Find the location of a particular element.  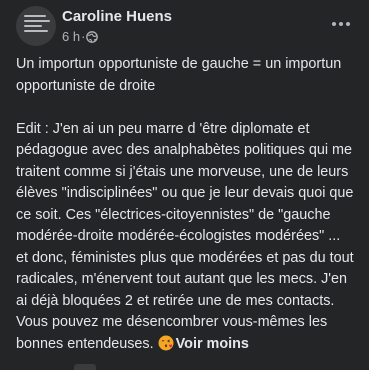

author-name: Caroline Huens is located at coordinates (117, 16).